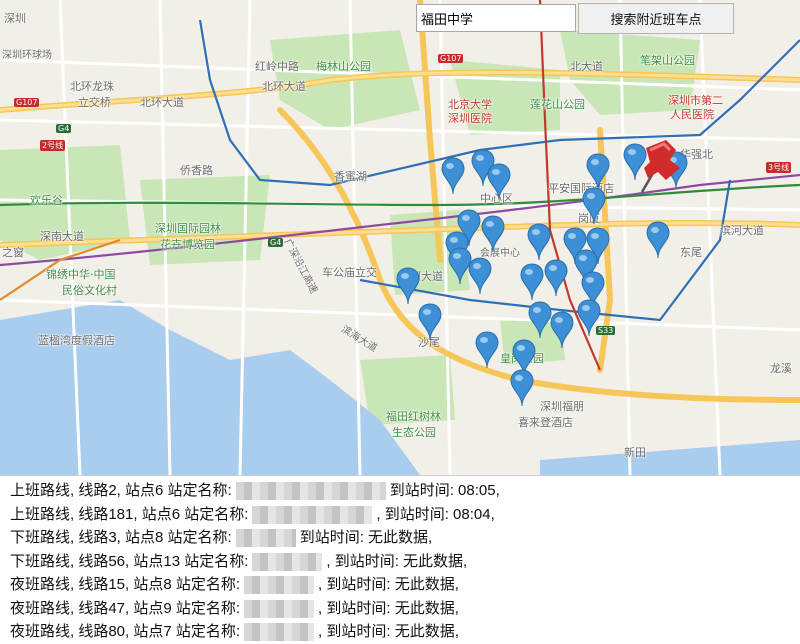 The image size is (800, 644). I want to click on result-route-info: 上班路线, 线路181, 站点6 站定名称:, so click(129, 514).